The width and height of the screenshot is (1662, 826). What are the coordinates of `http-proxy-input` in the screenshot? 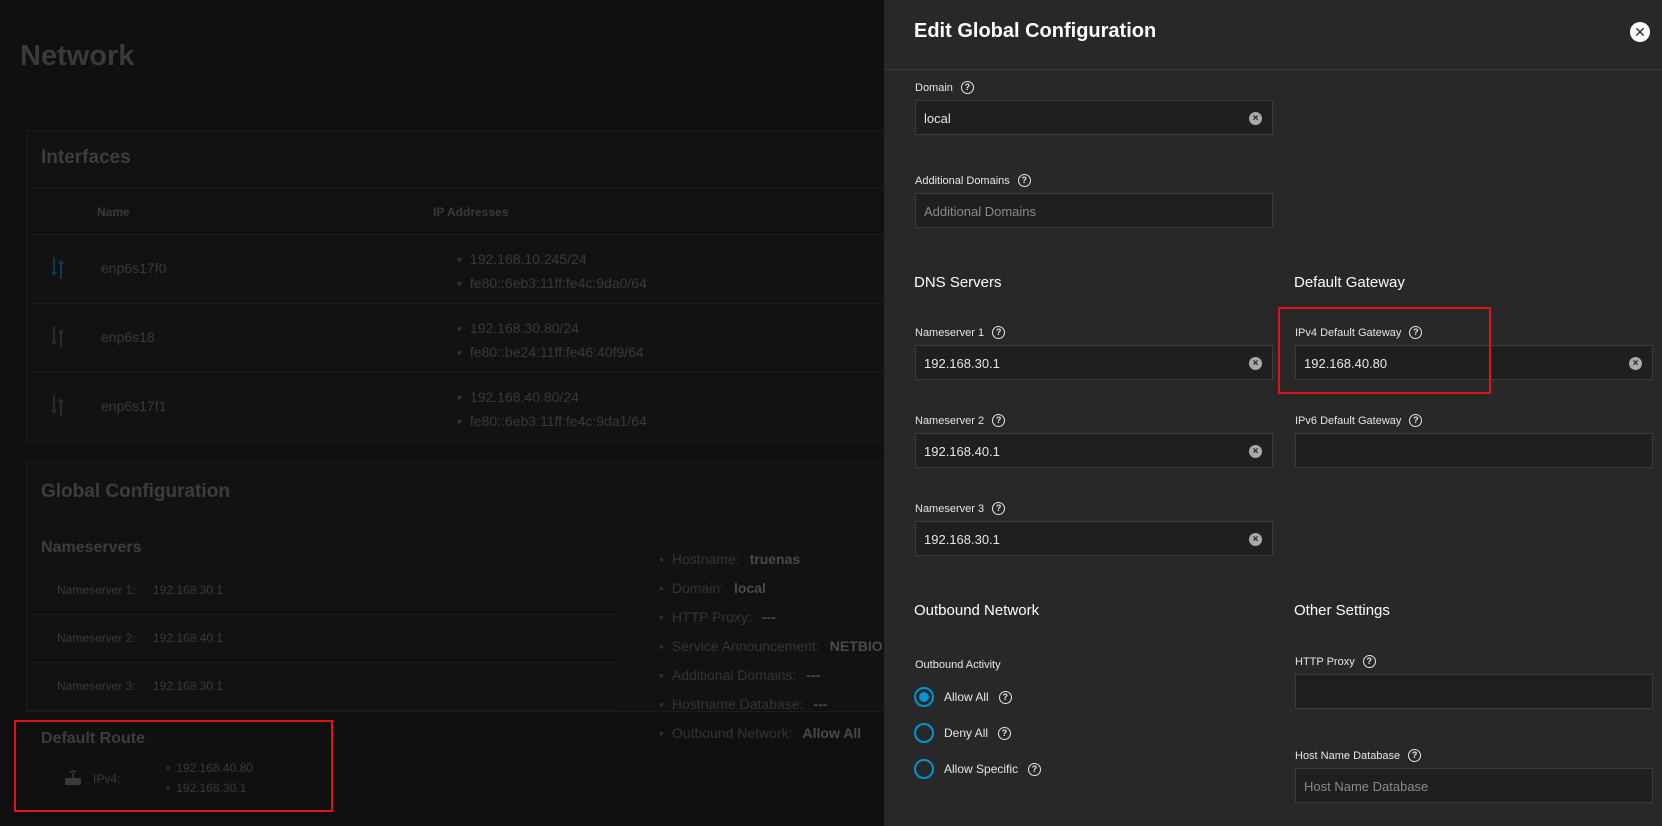 It's located at (1474, 691).